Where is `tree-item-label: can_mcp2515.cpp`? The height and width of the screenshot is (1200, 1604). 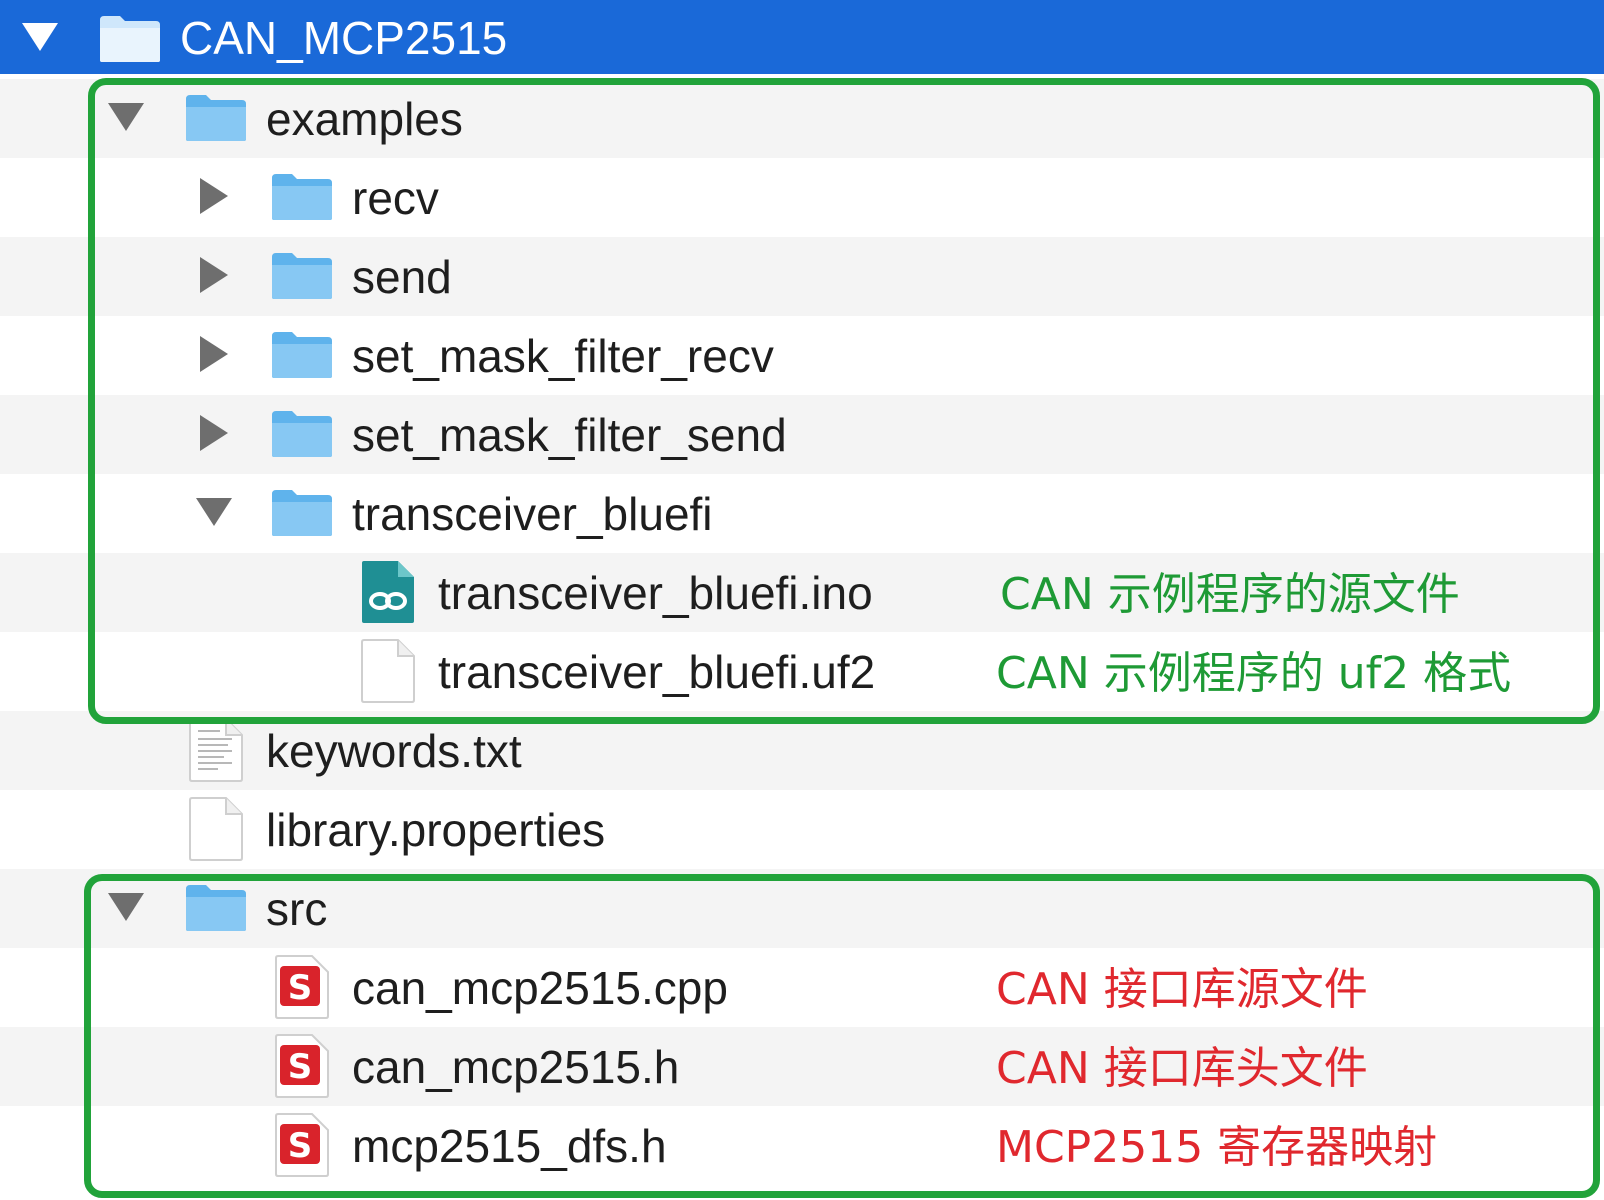 tree-item-label: can_mcp2515.cpp is located at coordinates (540, 988).